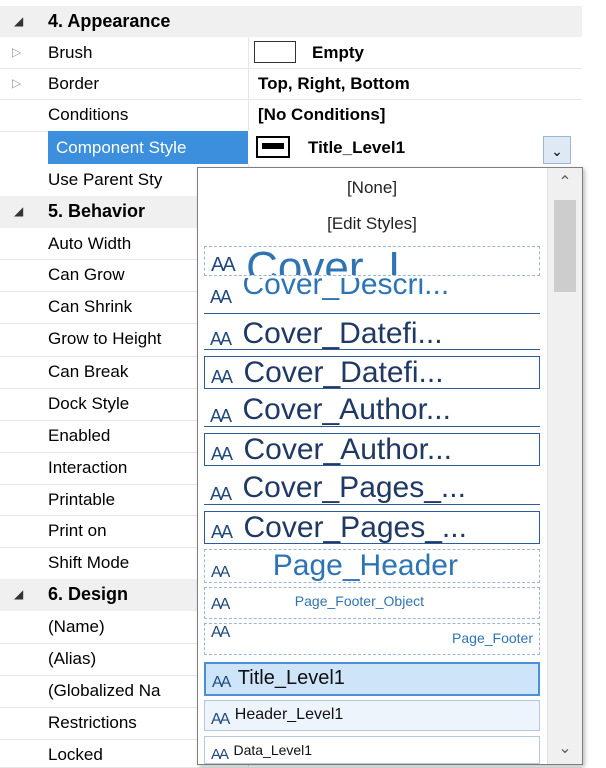 The image size is (606, 768). What do you see at coordinates (492, 638) in the screenshot?
I see `style-label: Page_Footer` at bounding box center [492, 638].